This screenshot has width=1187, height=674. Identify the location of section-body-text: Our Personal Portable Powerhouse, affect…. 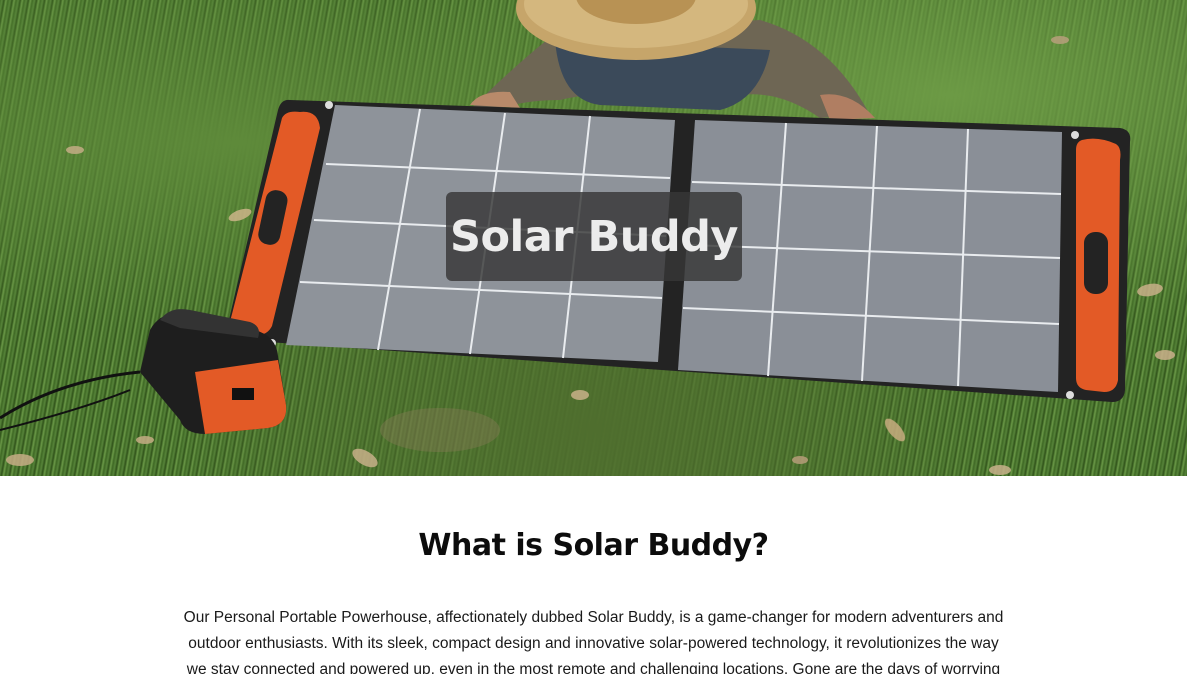
(593, 641).